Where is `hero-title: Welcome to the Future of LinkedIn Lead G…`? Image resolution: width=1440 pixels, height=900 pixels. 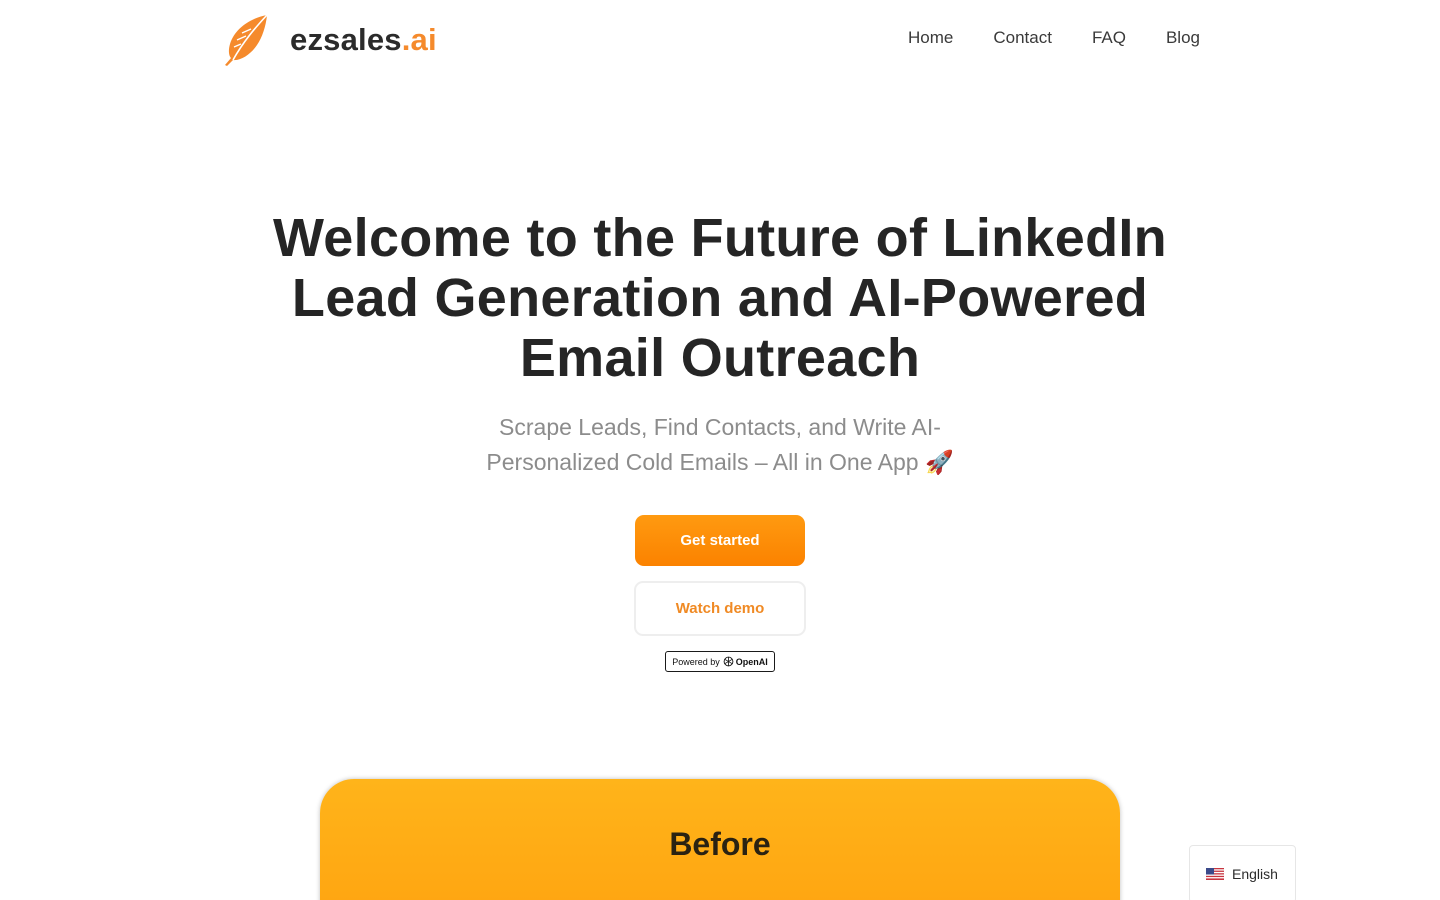
hero-title: Welcome to the Future of LinkedIn Lead G… is located at coordinates (720, 298).